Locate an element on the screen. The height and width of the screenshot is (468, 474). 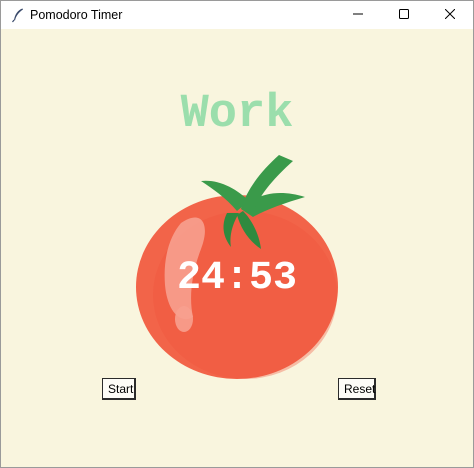
close-button is located at coordinates (450, 15).